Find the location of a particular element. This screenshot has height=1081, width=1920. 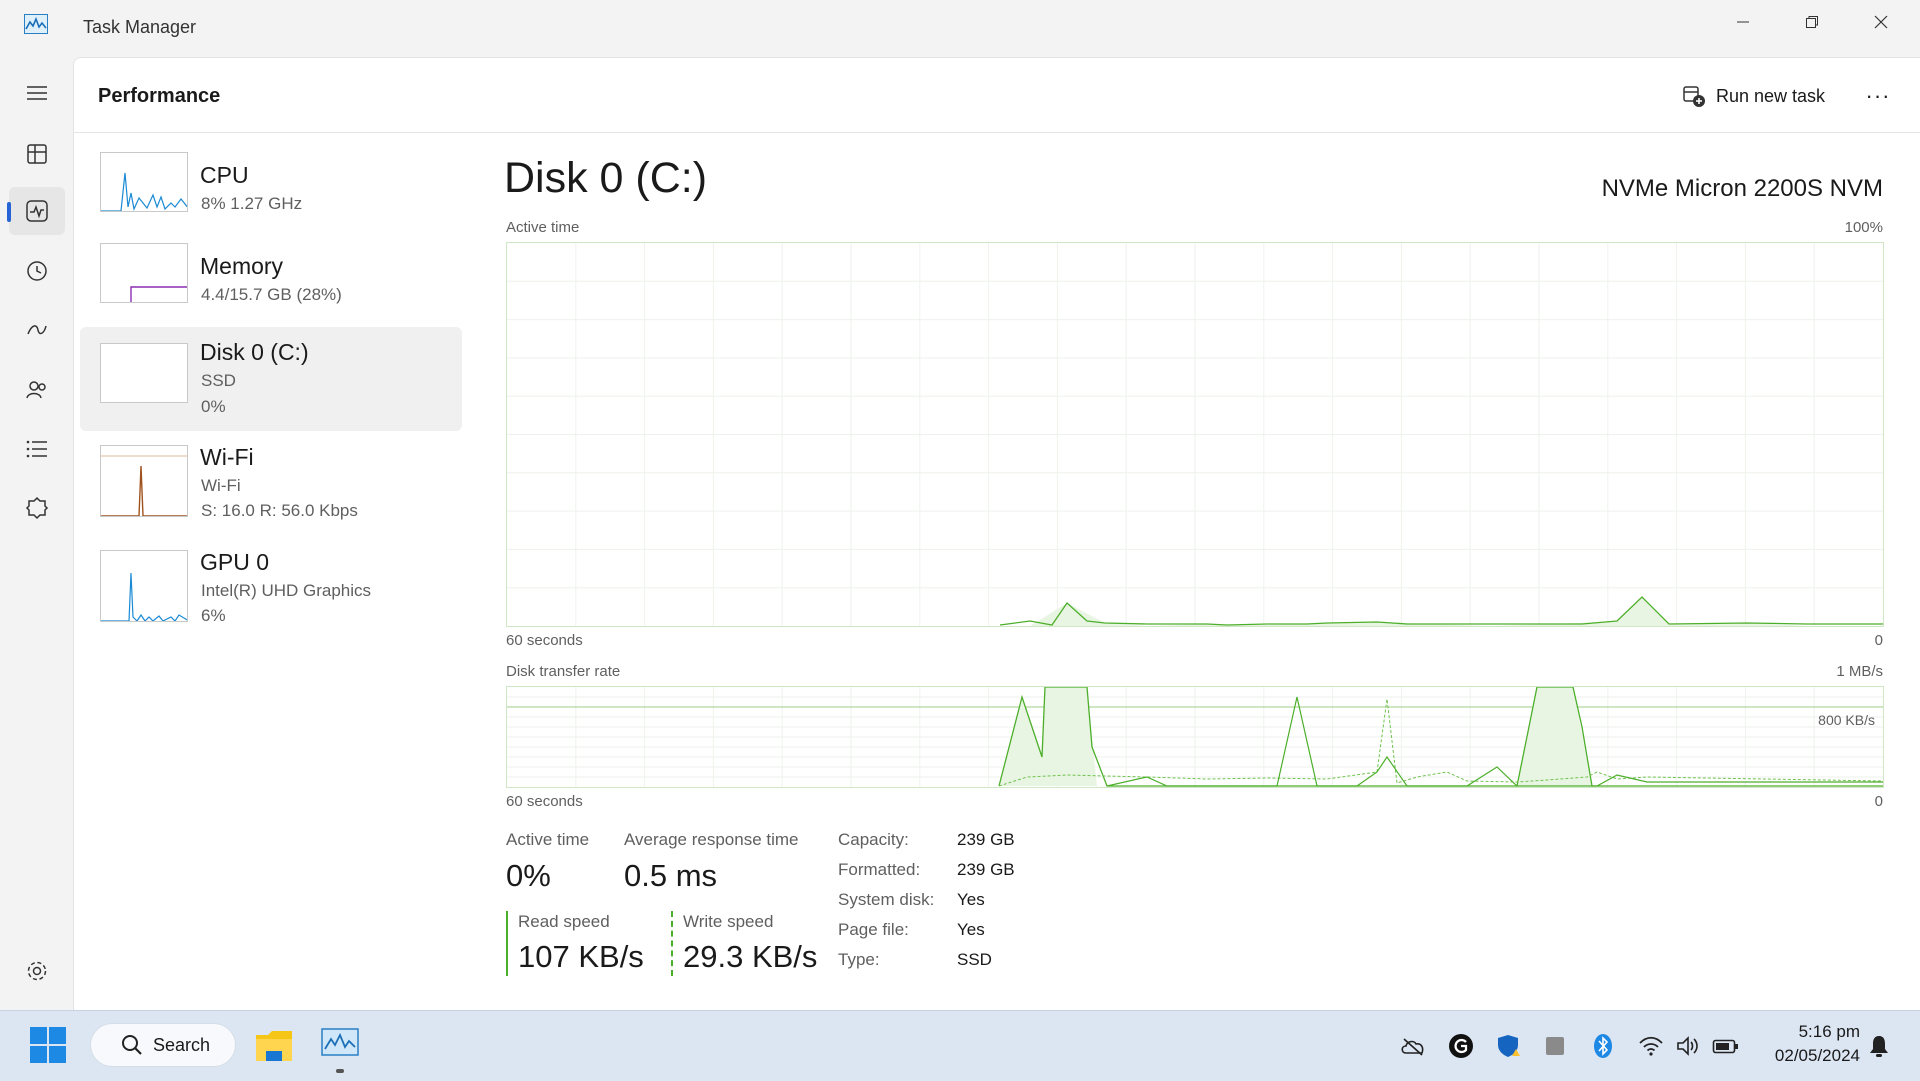

taskbar: Search 5:16 pm 02/05/2024 is located at coordinates (960, 1045).